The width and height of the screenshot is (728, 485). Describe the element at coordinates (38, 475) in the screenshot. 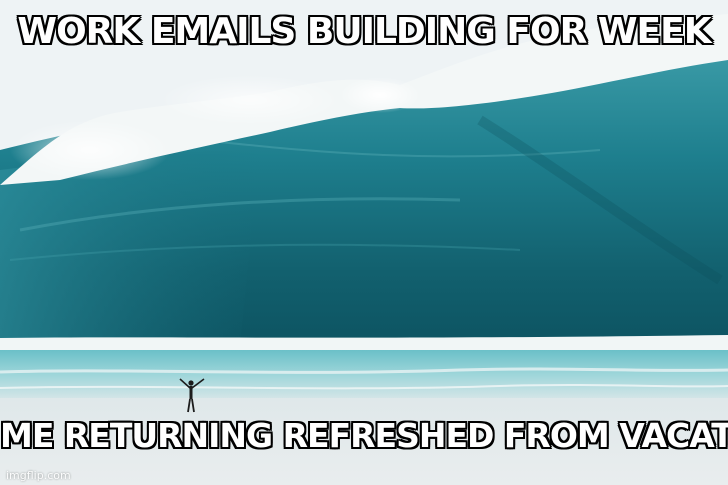

I see `imgflip-watermark: imgflip.com` at that location.